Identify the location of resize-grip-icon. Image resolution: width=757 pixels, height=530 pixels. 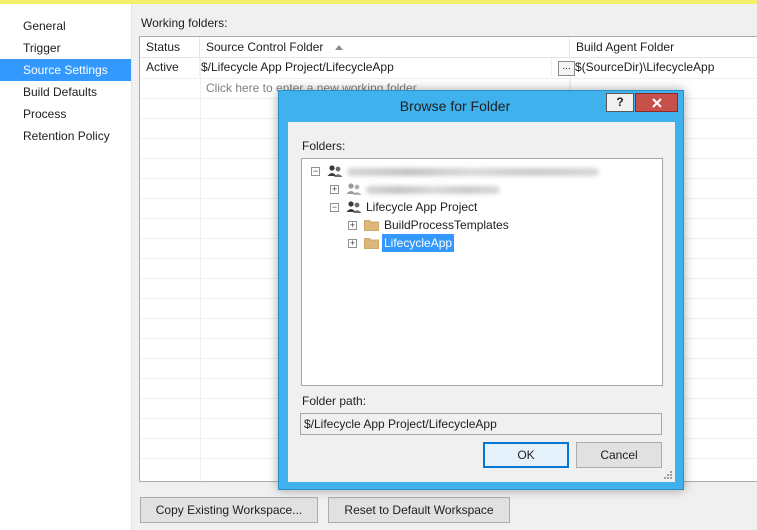
(668, 475).